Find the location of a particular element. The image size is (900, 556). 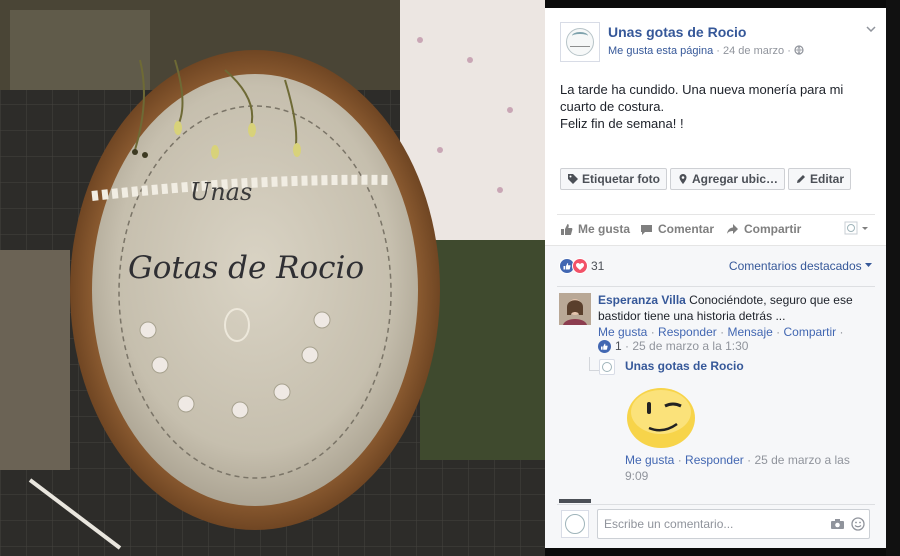

comment-like-count: 1 is located at coordinates (618, 346).